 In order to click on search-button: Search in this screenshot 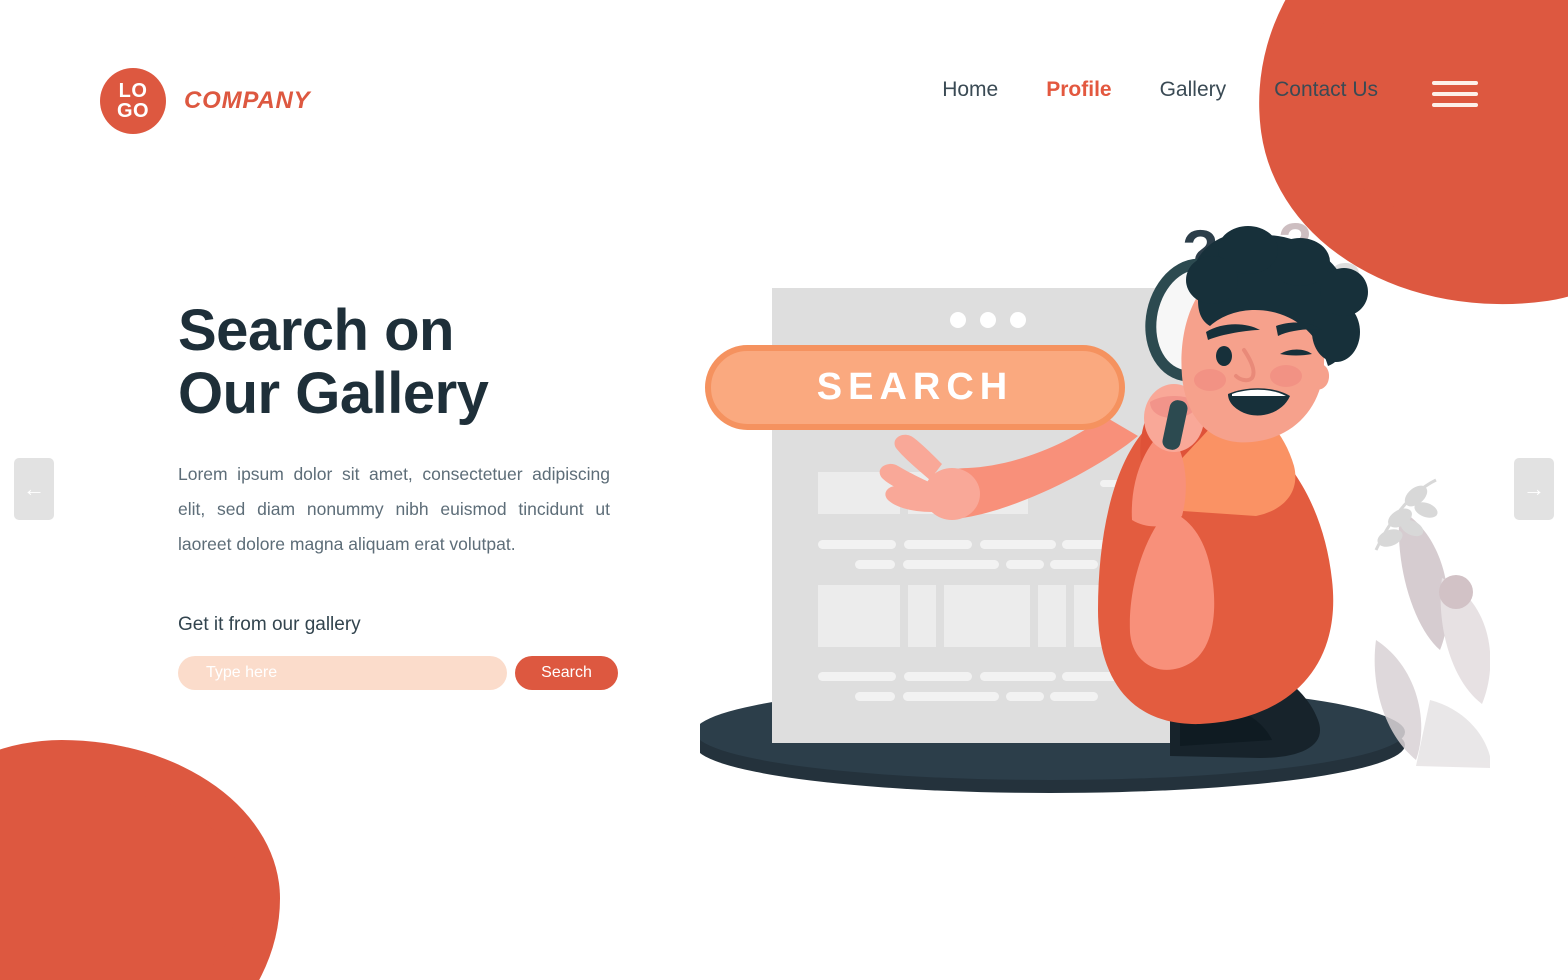, I will do `click(566, 673)`.